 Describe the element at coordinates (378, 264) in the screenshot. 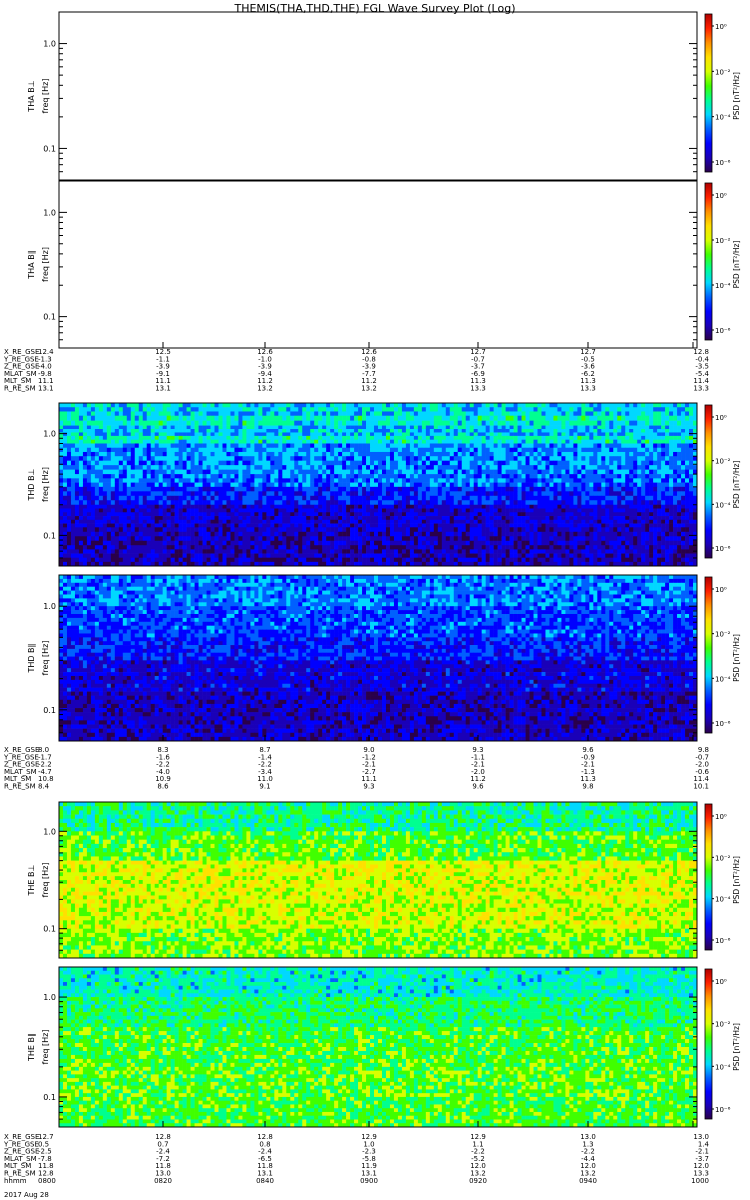

I see `panel-frame` at that location.